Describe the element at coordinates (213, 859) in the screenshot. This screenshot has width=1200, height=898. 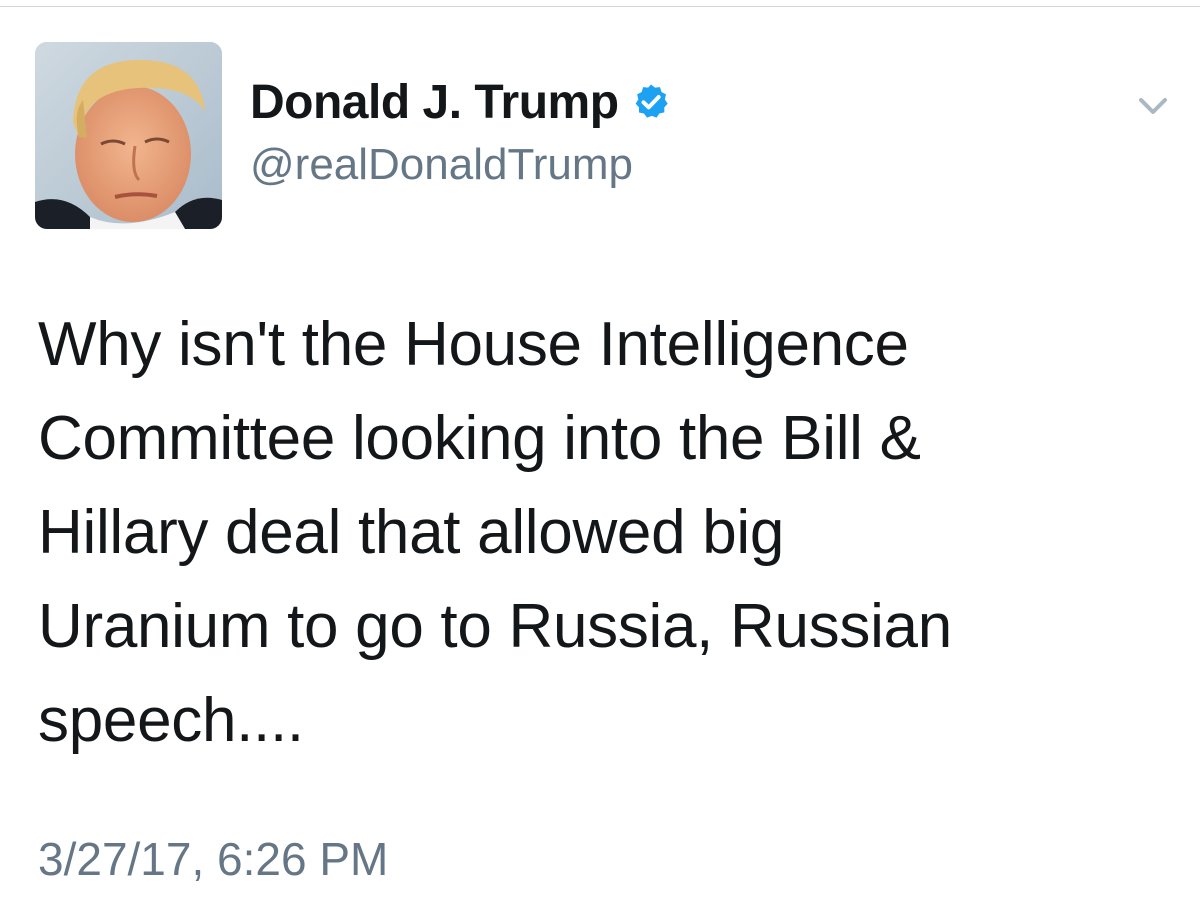
I see `tweet-timestamp: 3/27/17, 6:26 PM` at that location.